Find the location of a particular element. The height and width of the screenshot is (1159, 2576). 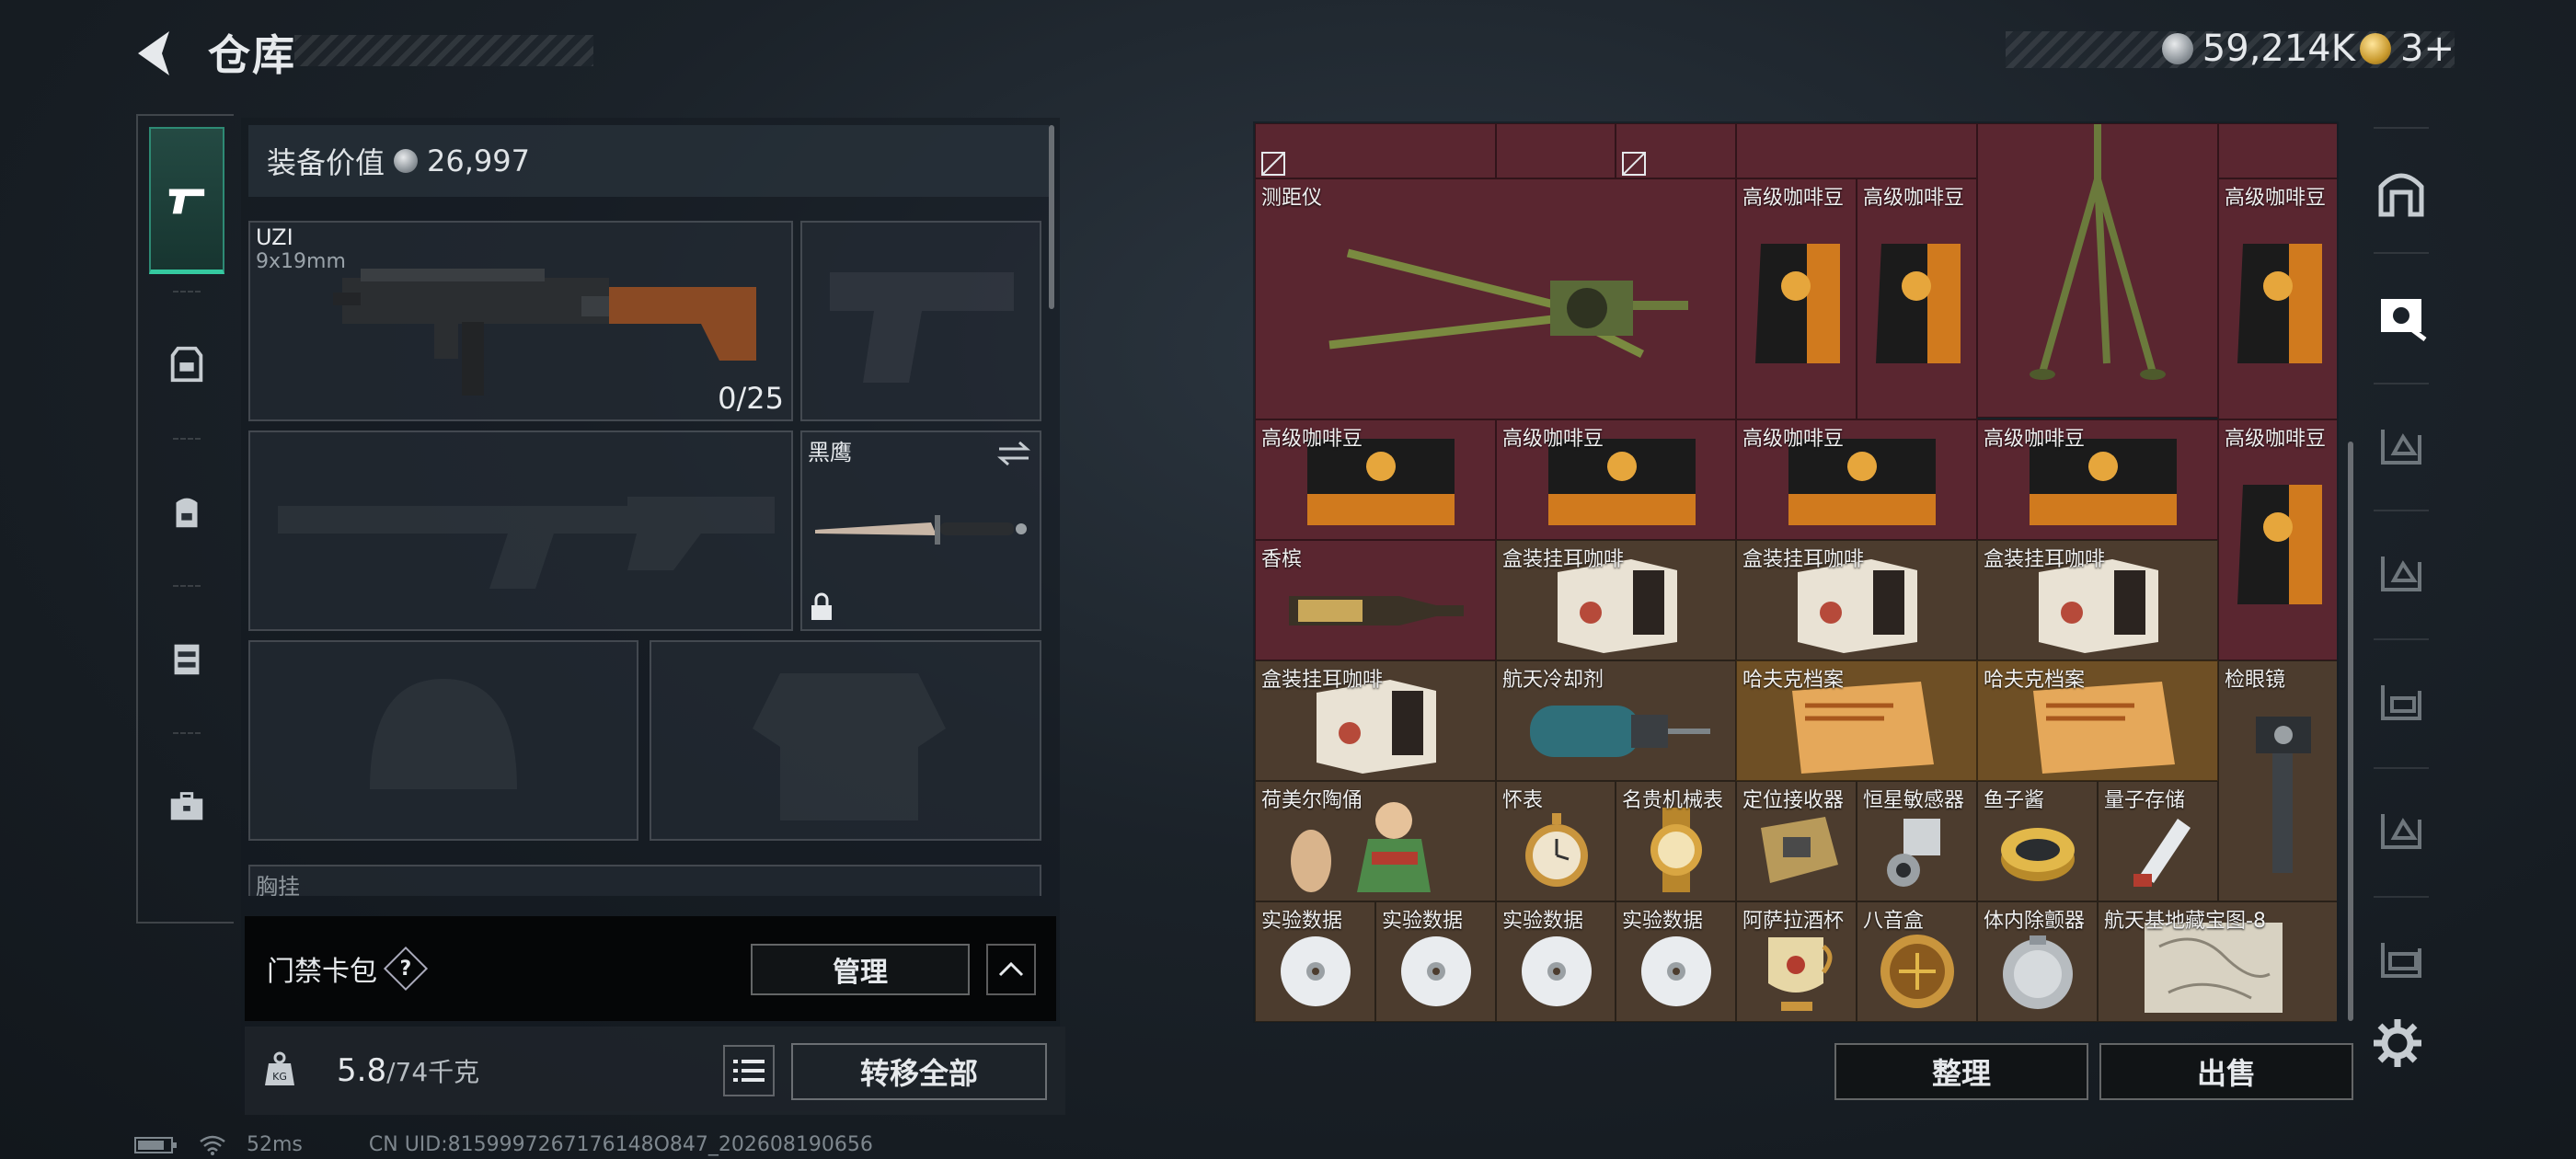

helmet-slot is located at coordinates (443, 740).